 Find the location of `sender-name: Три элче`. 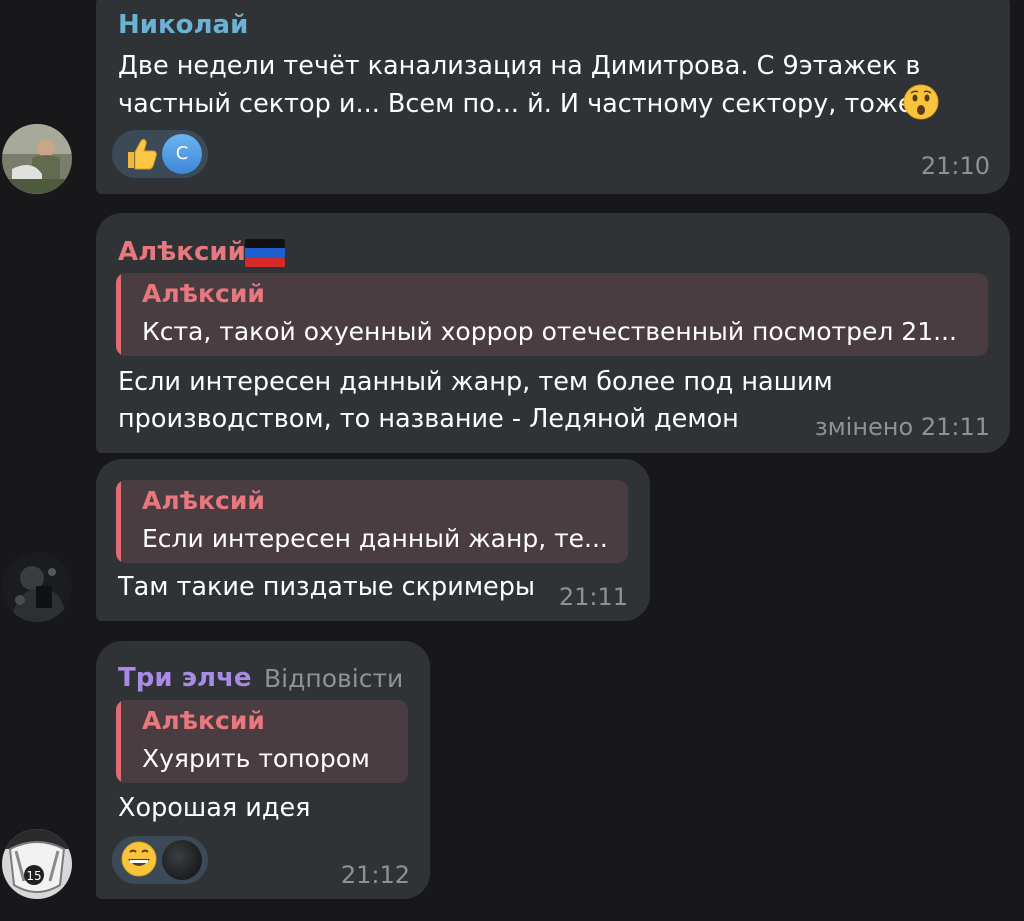

sender-name: Три элче is located at coordinates (185, 678).